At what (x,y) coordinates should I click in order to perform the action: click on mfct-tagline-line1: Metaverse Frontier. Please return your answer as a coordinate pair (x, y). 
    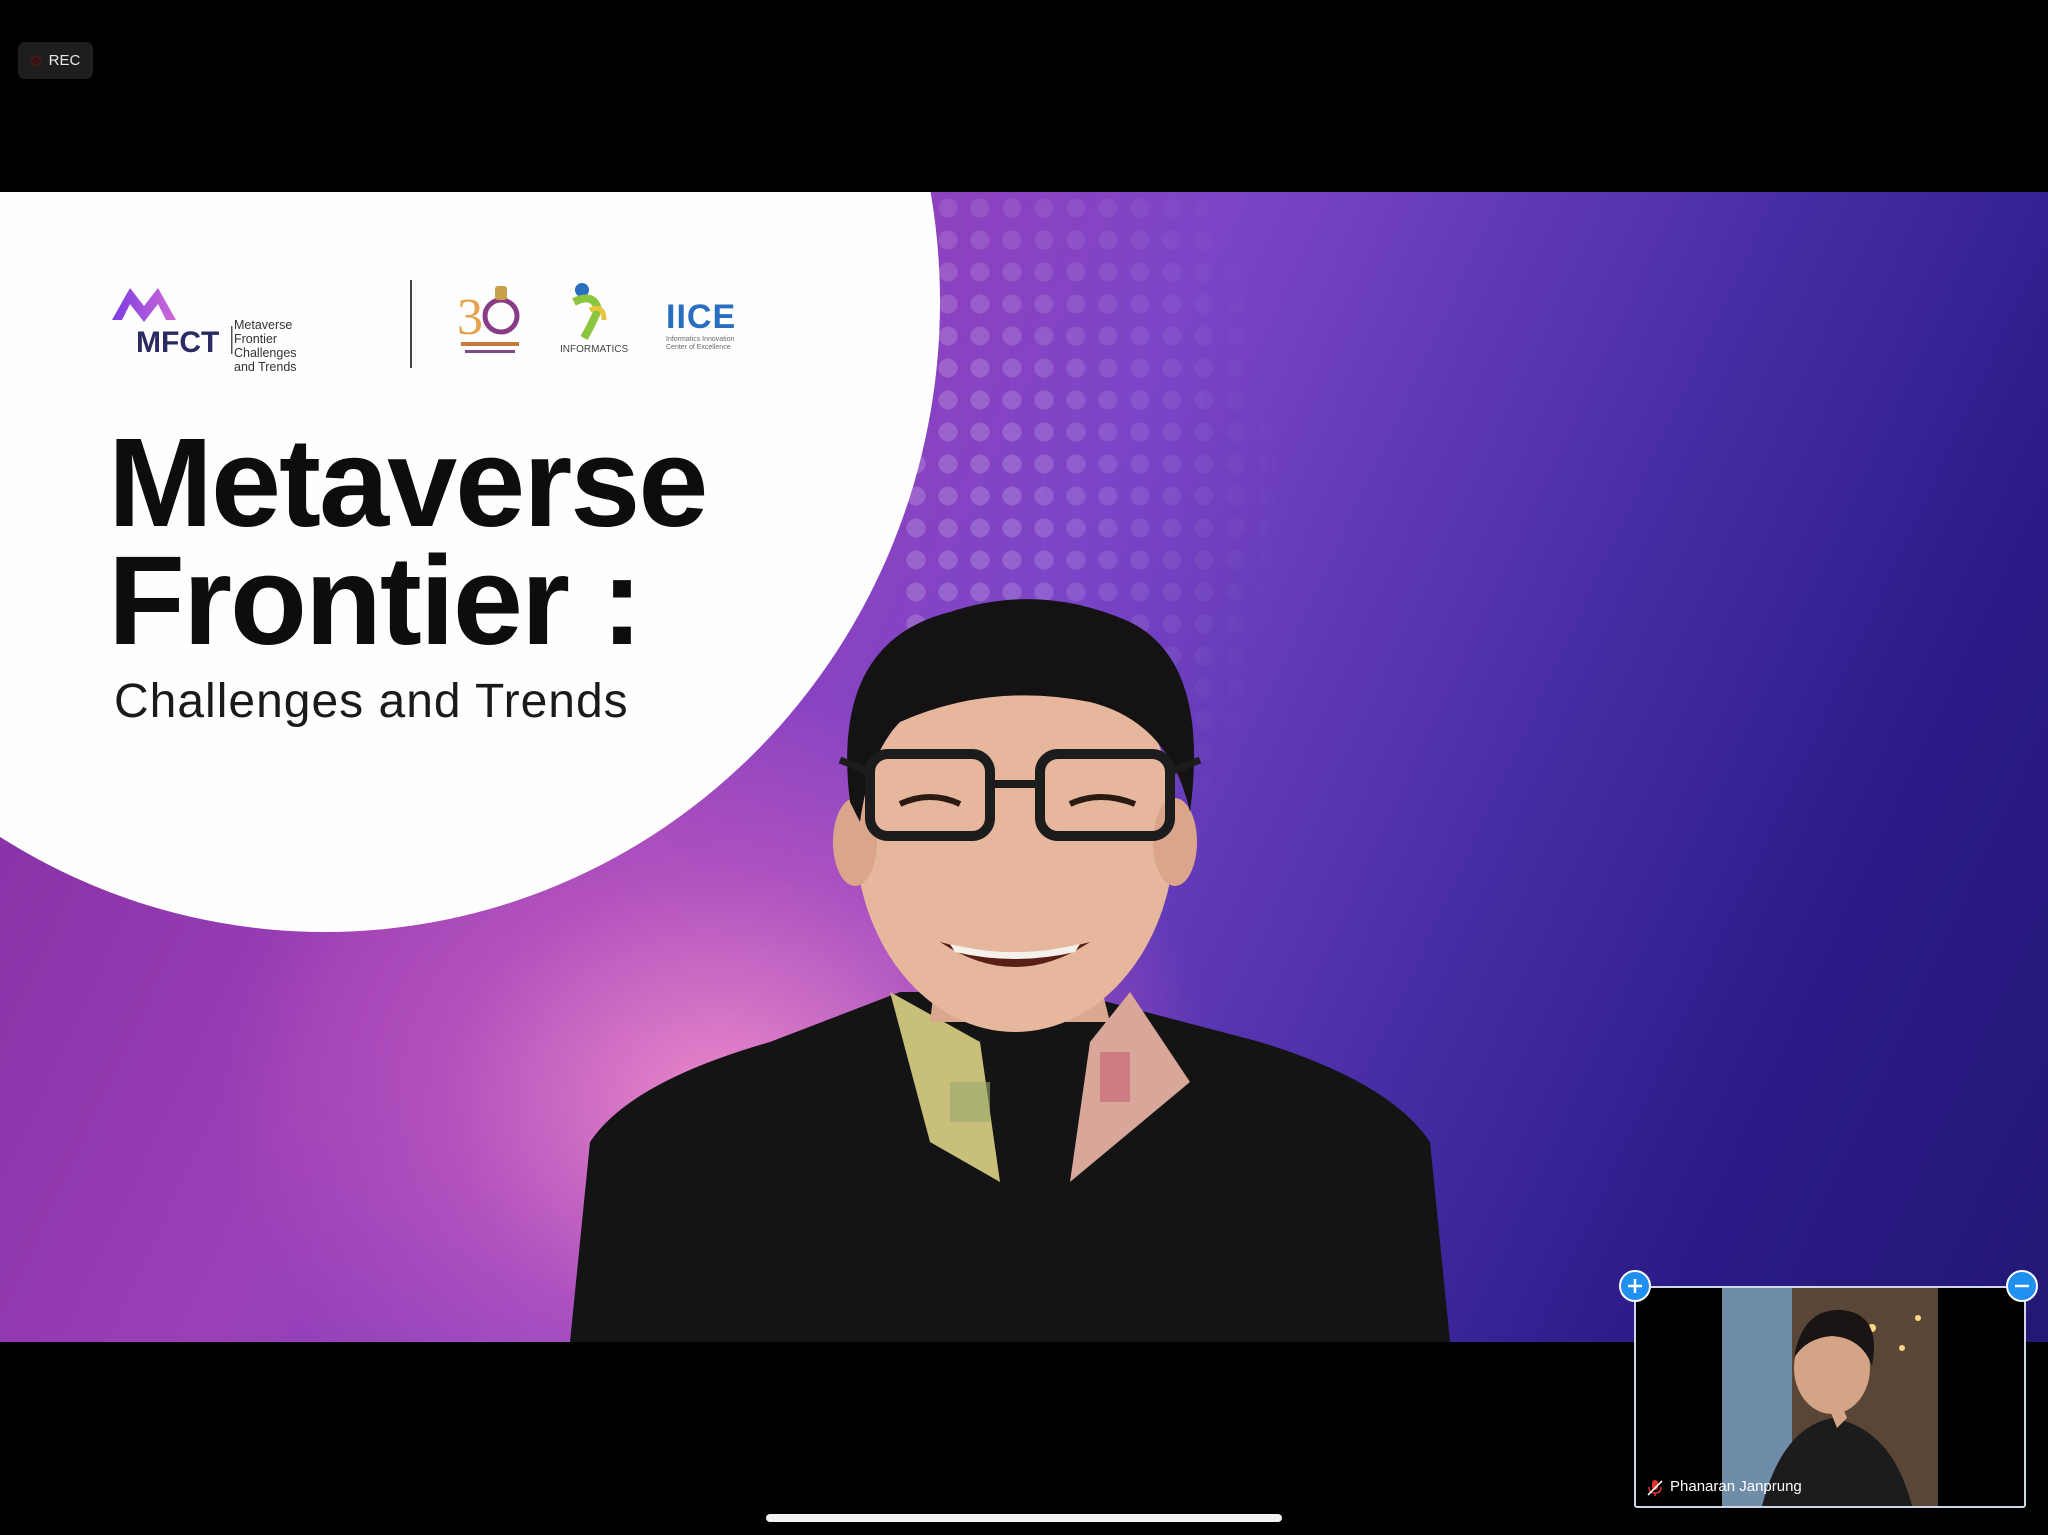
    Looking at the image, I should click on (263, 332).